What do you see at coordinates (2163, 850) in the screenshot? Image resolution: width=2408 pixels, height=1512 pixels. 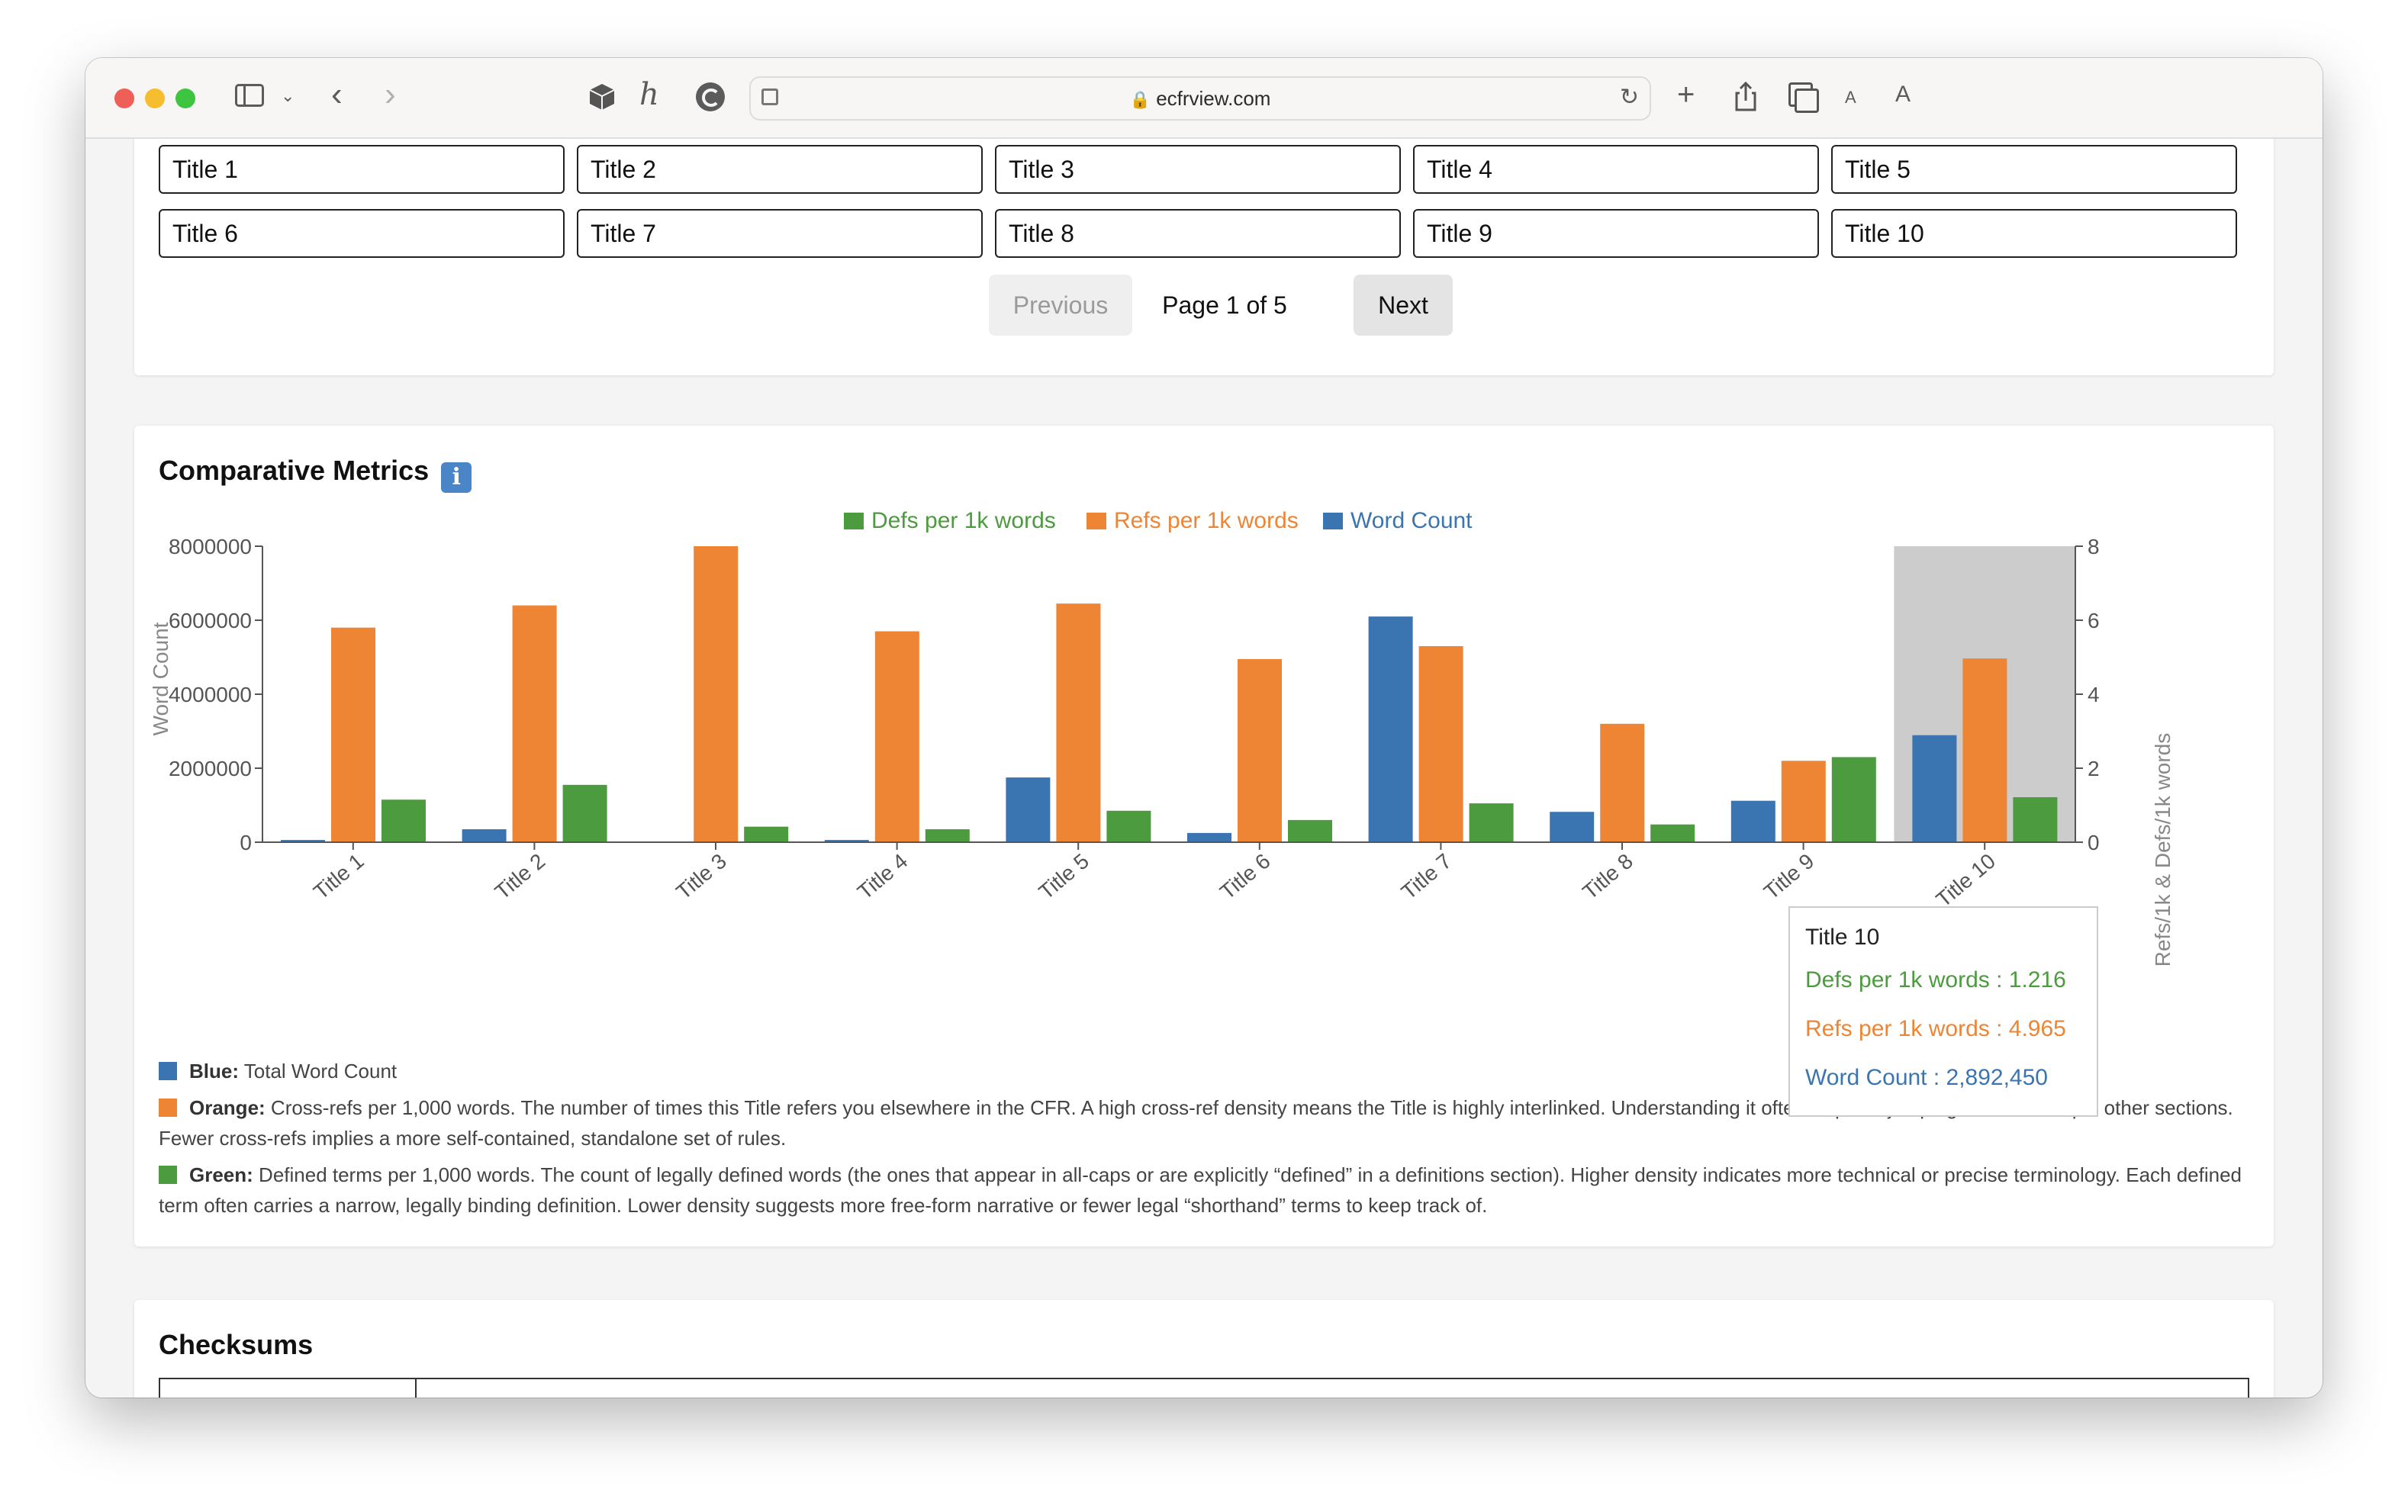 I see `right-axis-title: Refs/1k & Defs/1k words` at bounding box center [2163, 850].